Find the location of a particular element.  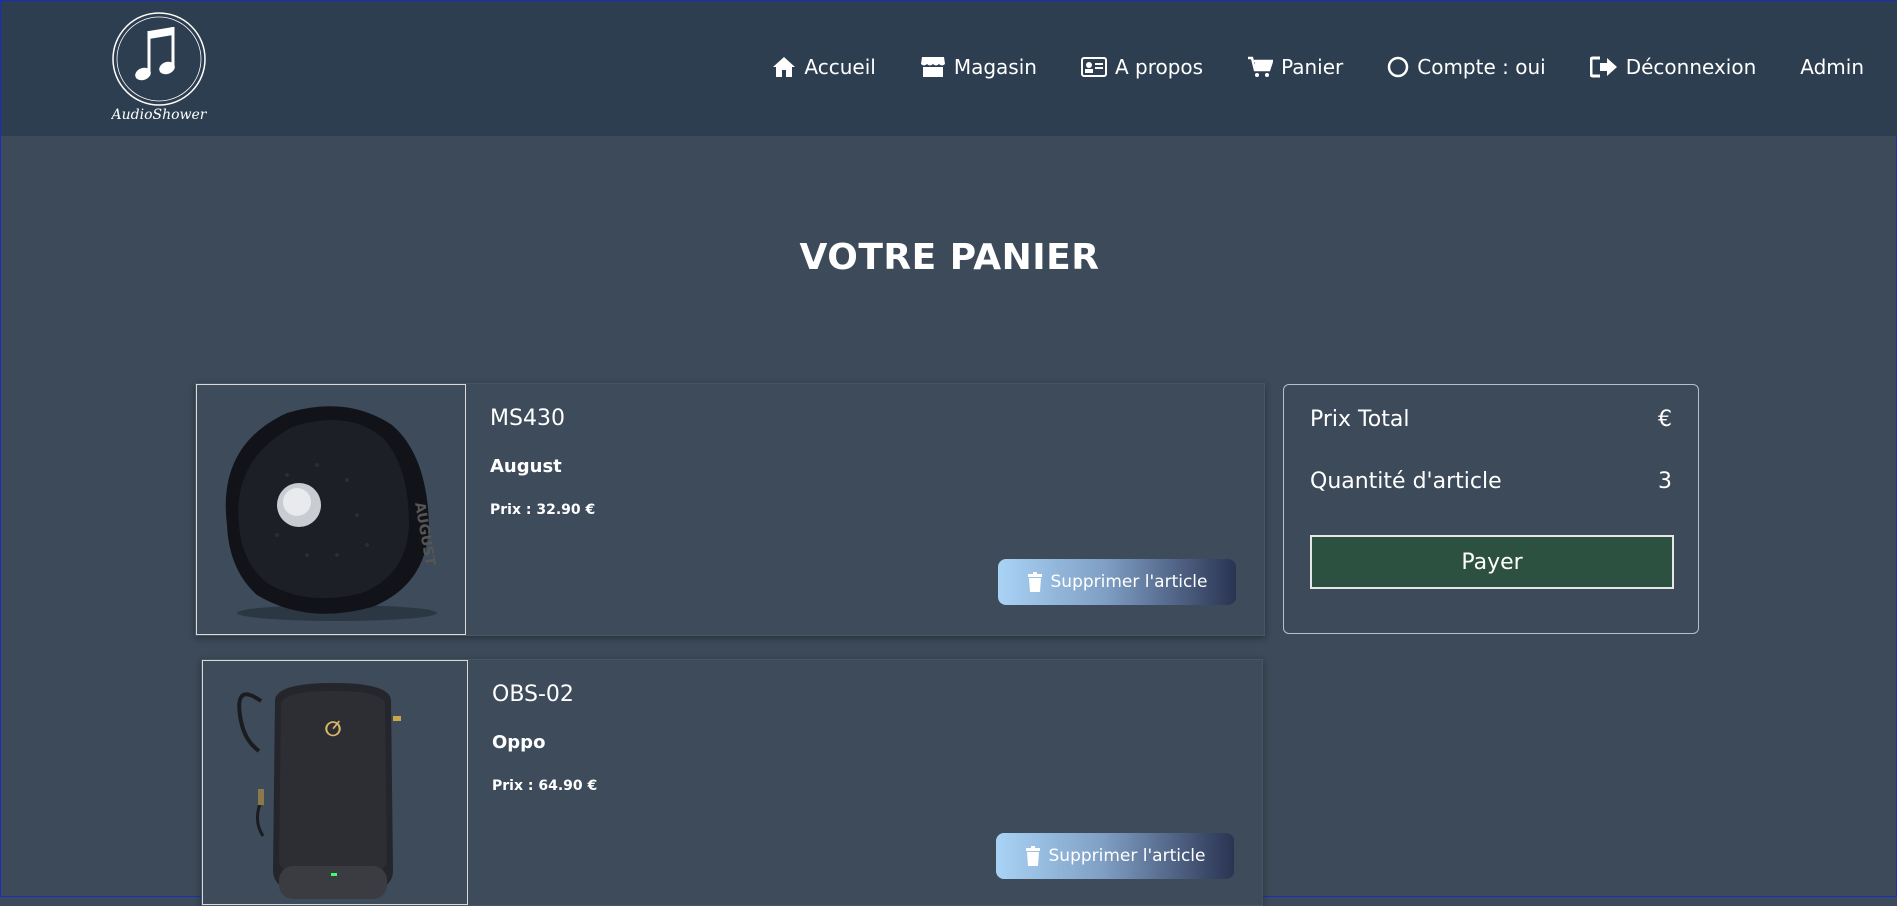

nav-logout-label: Déconnexion is located at coordinates (1691, 67).